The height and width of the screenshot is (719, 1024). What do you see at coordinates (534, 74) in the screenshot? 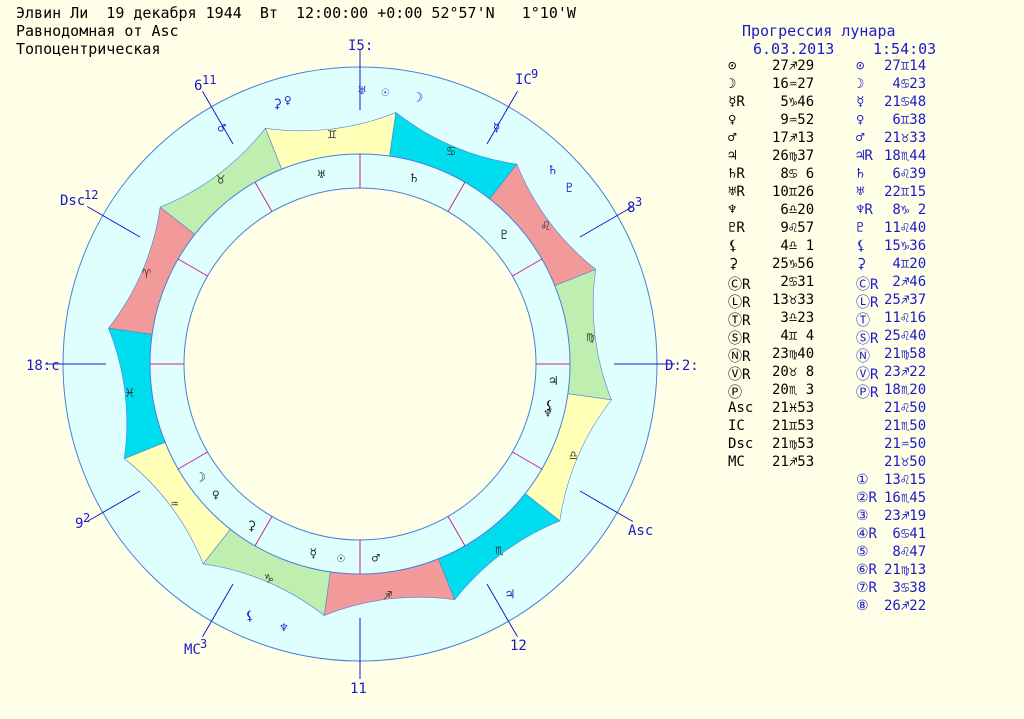
I see `house-label-sub: 9` at bounding box center [534, 74].